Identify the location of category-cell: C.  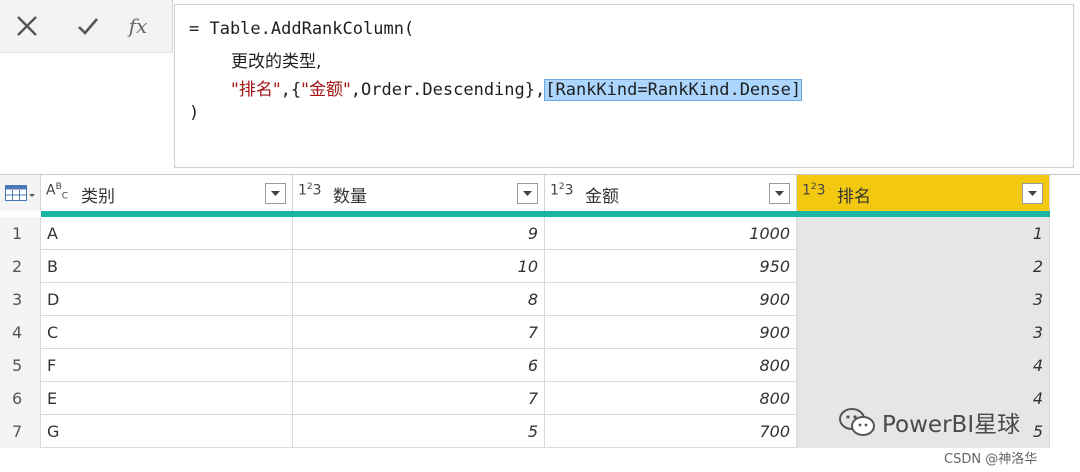
(167, 332).